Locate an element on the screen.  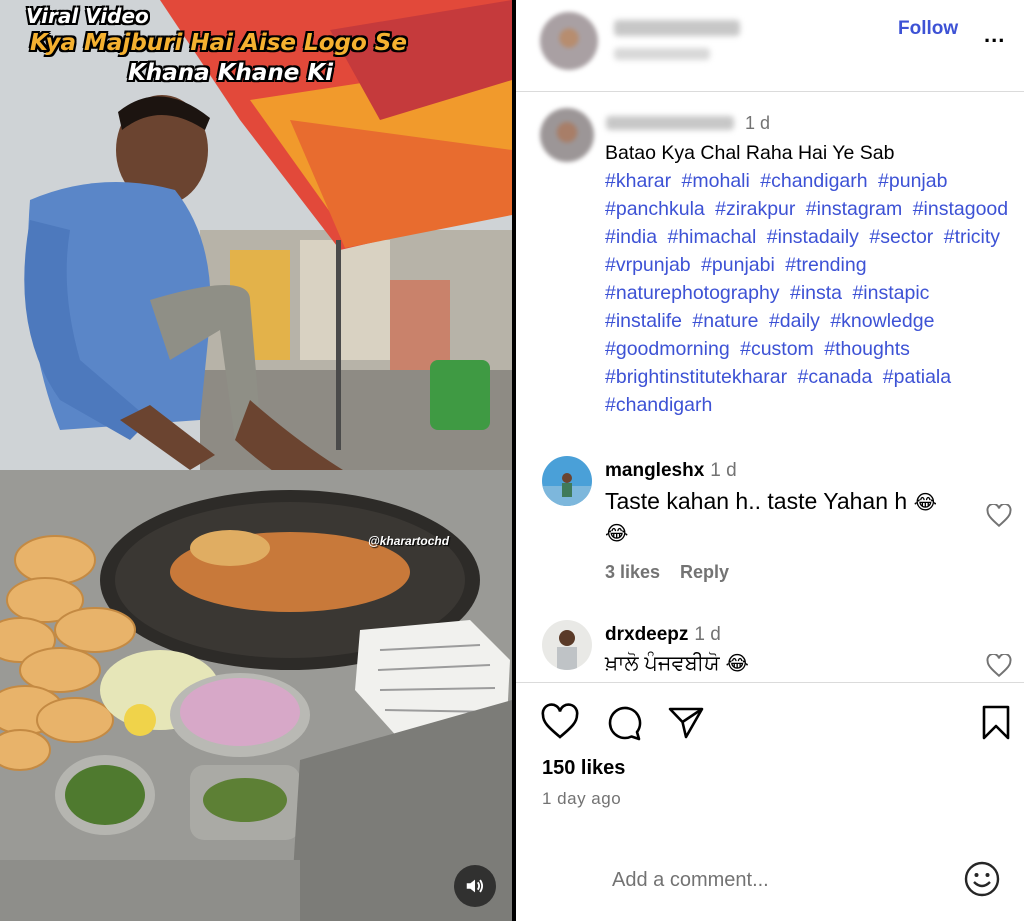
hashtag-link: #instagood is located at coordinates (960, 209).